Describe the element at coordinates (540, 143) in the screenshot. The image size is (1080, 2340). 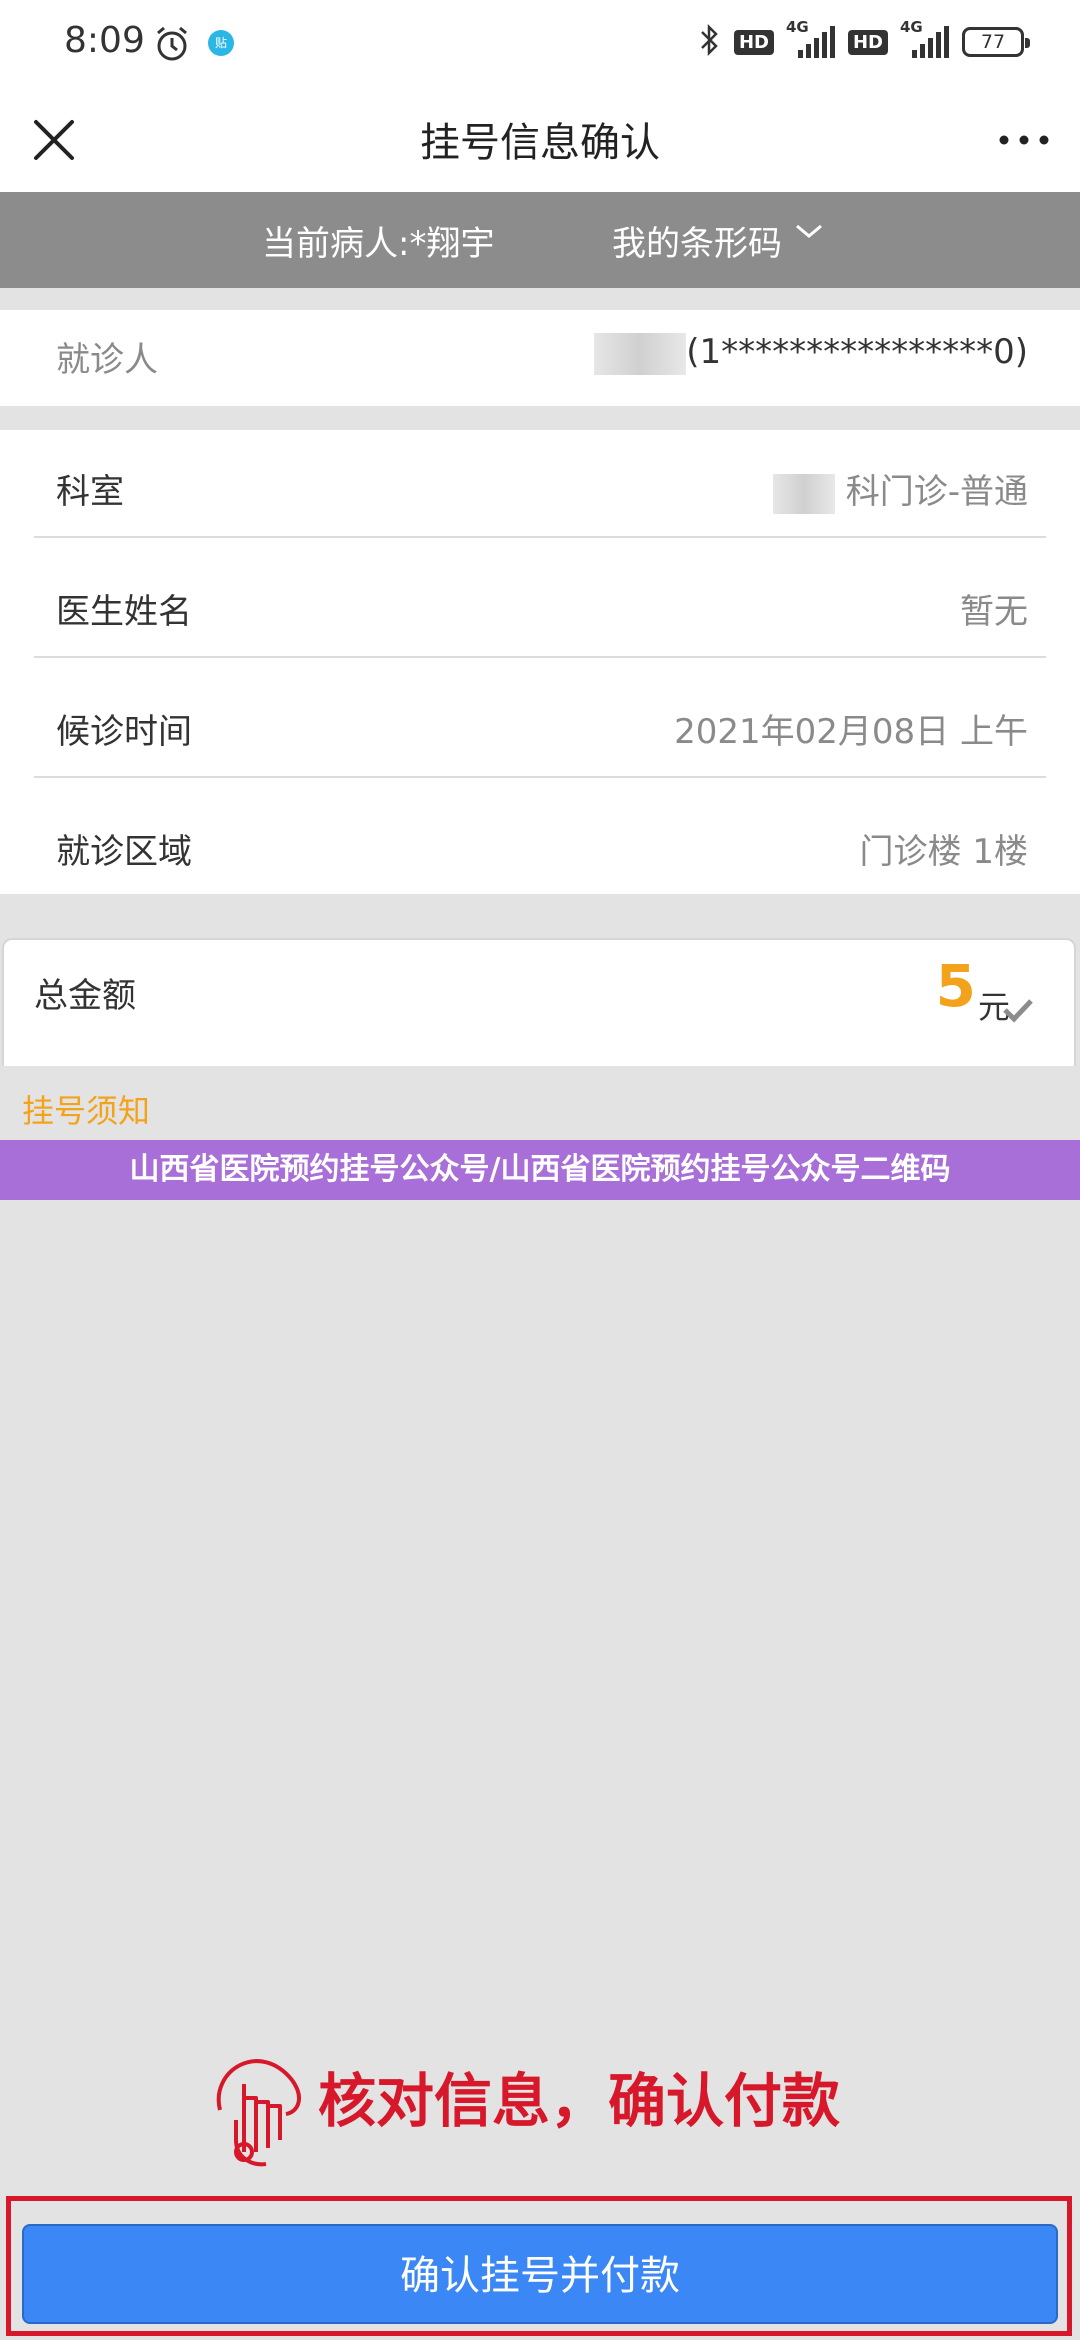
I see `page-title: 挂号信息确认` at that location.